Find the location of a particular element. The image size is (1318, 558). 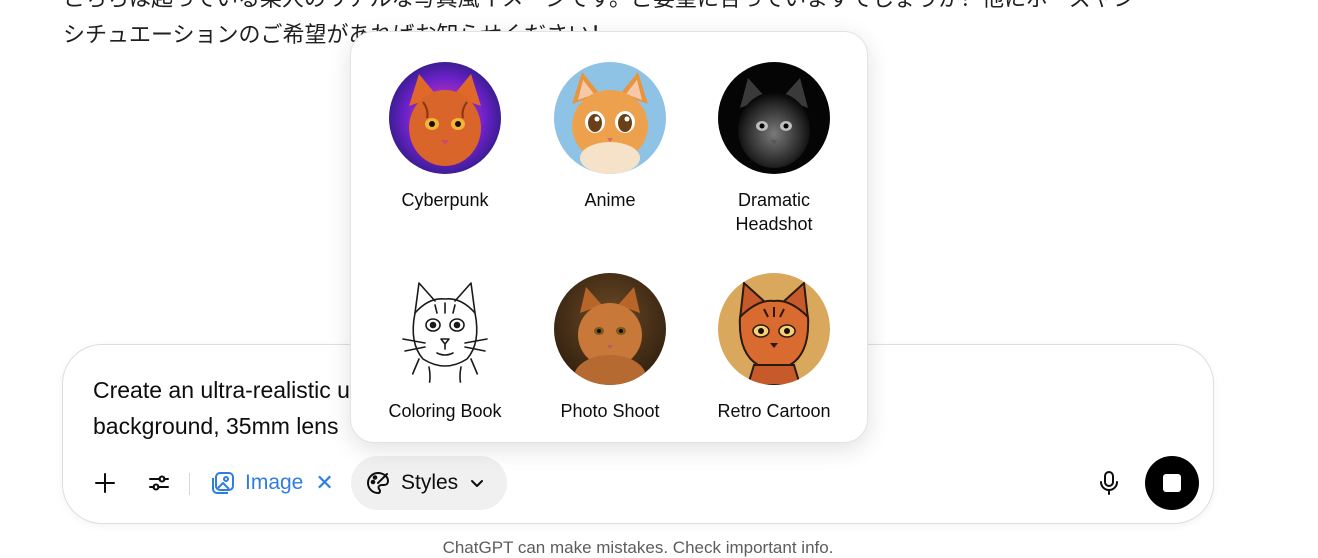

coloring-book-cat-thumbnail is located at coordinates (445, 329).